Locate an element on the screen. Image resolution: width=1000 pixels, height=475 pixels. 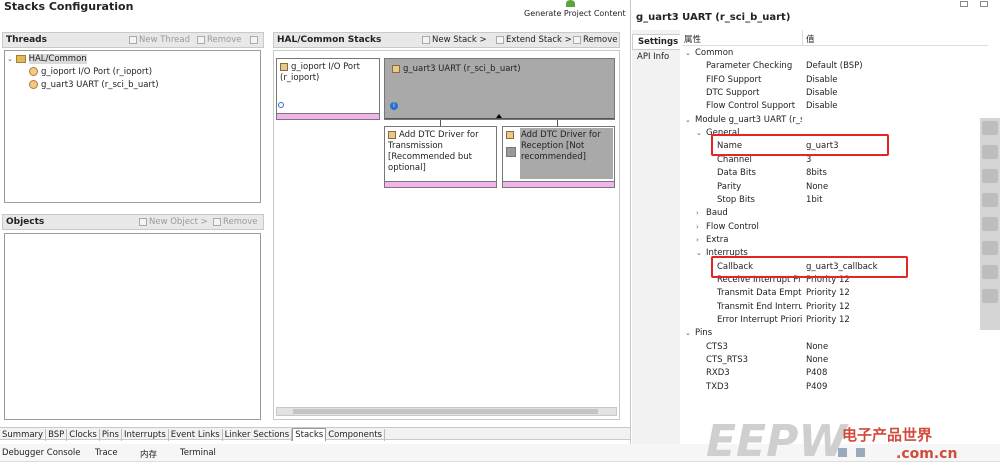
info-icon is located at coordinates (281, 105).